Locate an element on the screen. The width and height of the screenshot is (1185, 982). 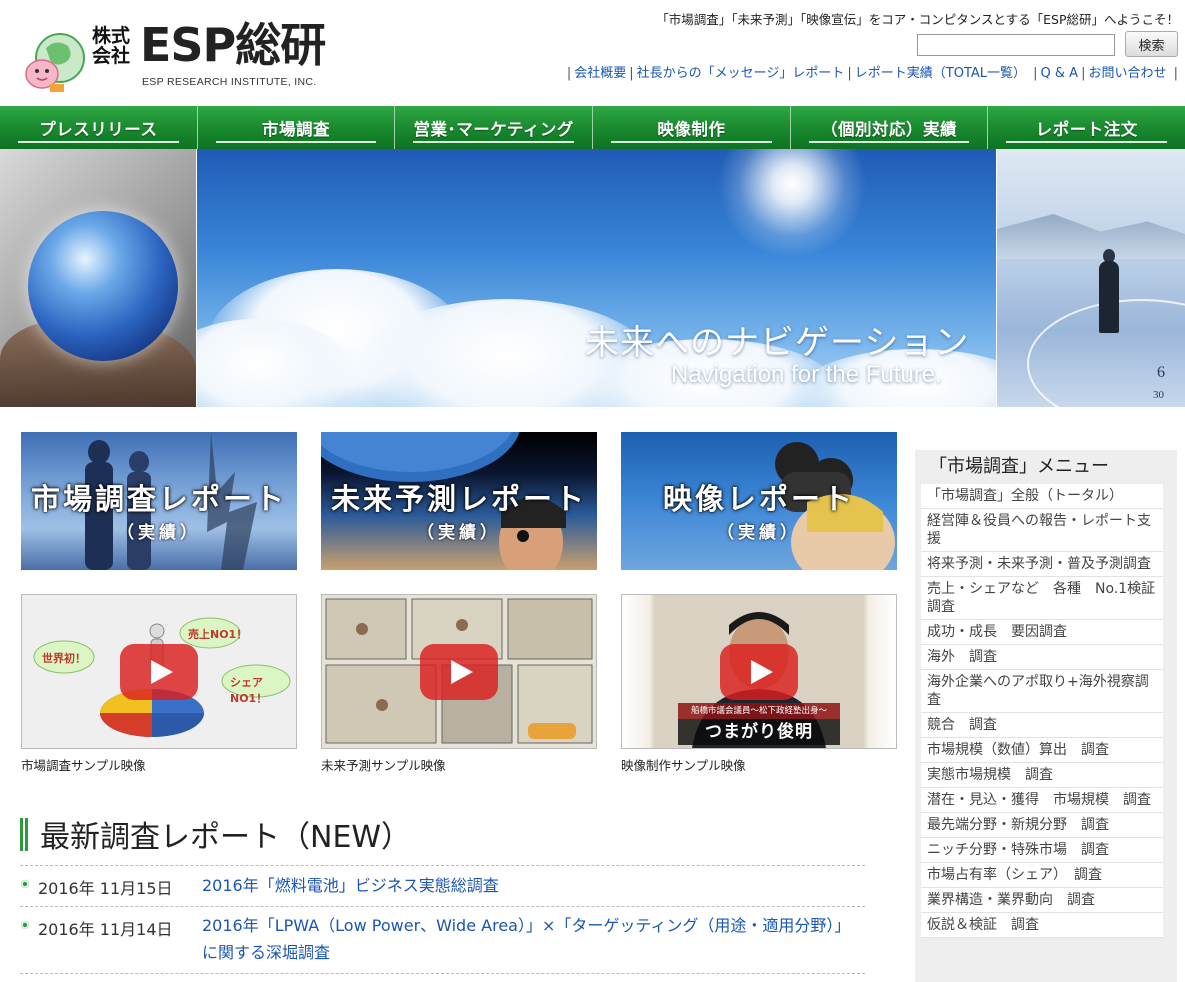
nav-video-production: 映像制作 is located at coordinates (692, 127).